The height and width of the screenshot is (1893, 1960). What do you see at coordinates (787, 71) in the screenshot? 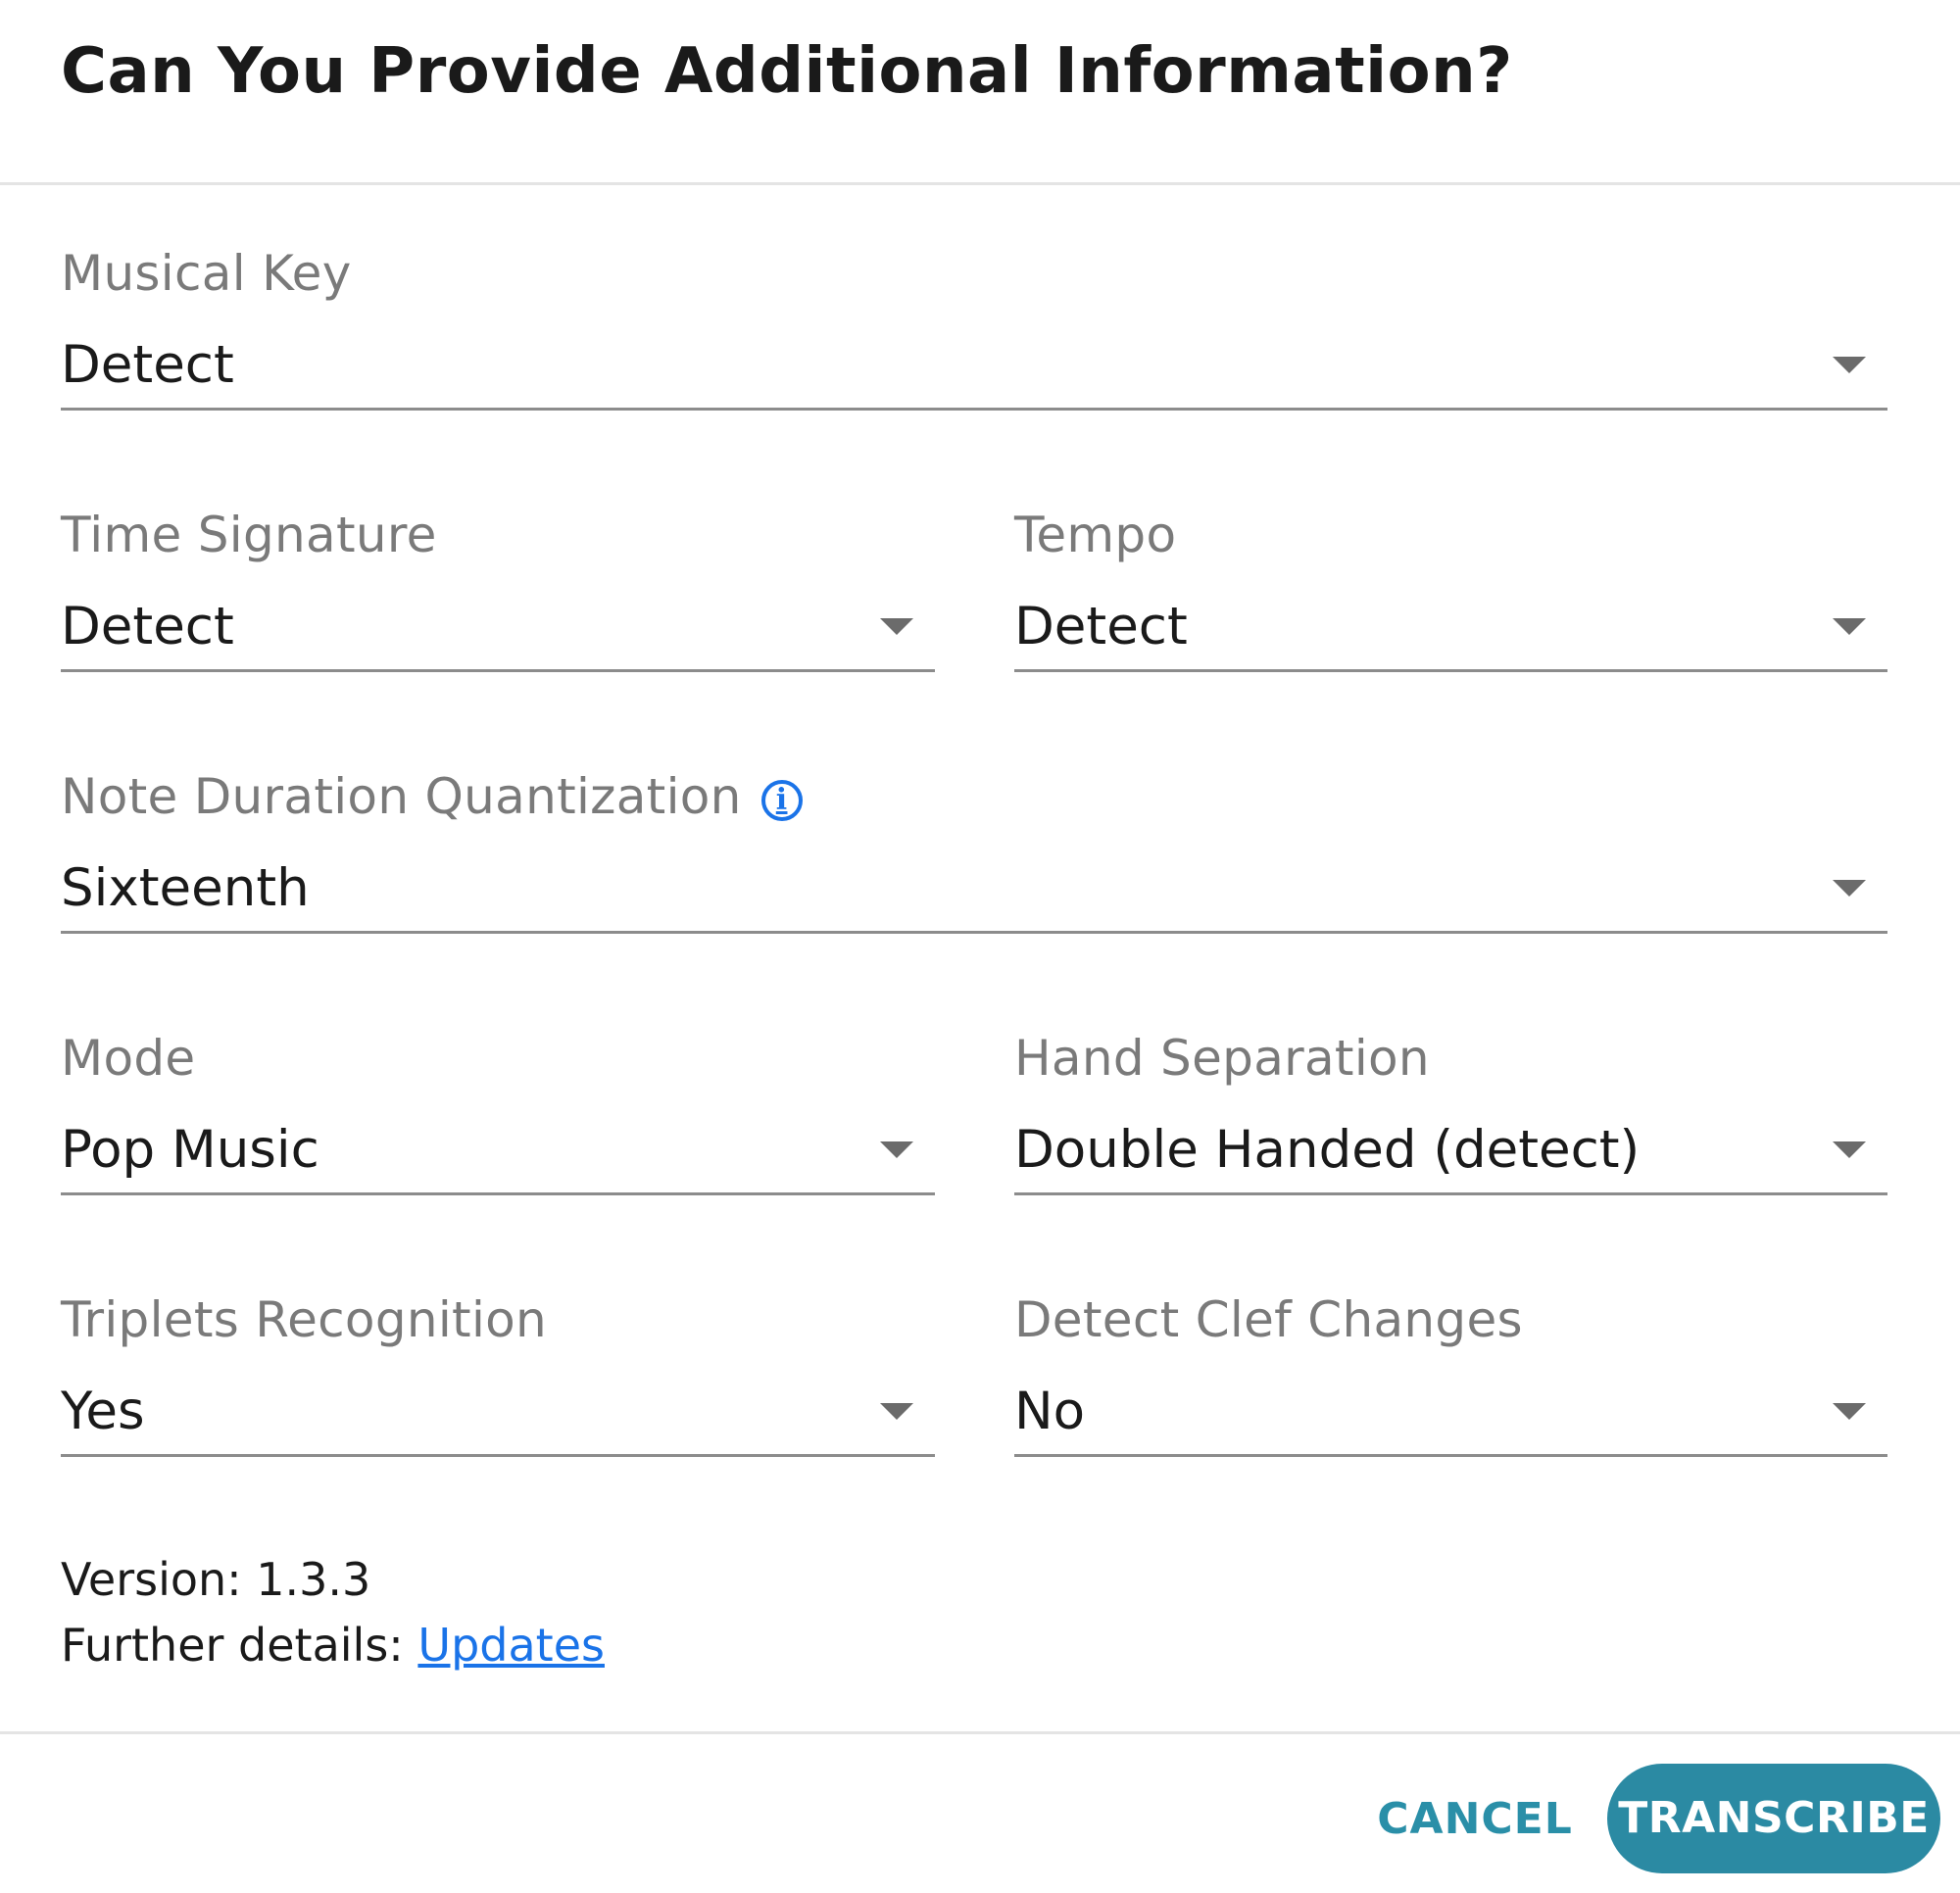
I see `dialog-title: Can You Provide Additional Information?` at bounding box center [787, 71].